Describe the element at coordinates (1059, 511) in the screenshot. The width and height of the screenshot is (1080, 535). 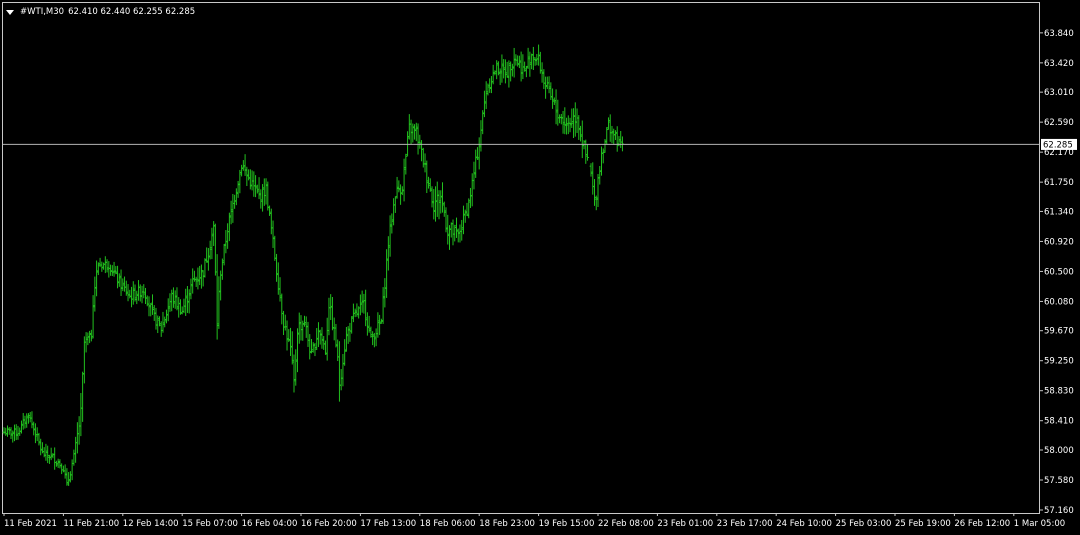
I see `y-tick-label: 57.160` at that location.